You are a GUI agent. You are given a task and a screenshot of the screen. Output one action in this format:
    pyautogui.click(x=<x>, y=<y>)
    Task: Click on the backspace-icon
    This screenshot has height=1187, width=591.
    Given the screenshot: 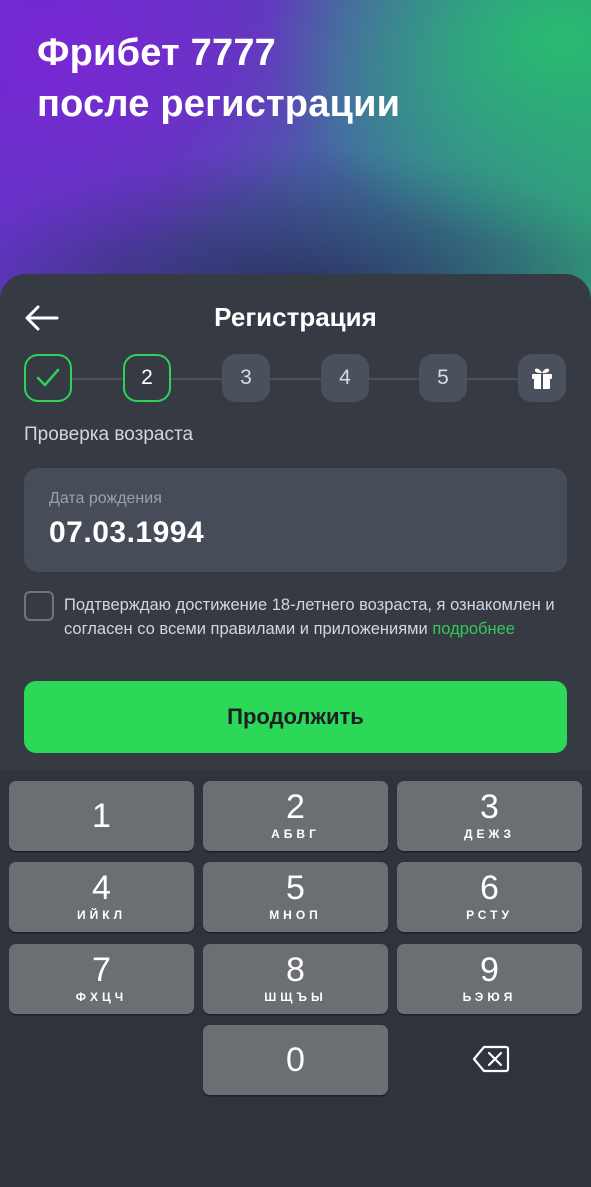 What is the action you would take?
    pyautogui.click(x=491, y=1059)
    